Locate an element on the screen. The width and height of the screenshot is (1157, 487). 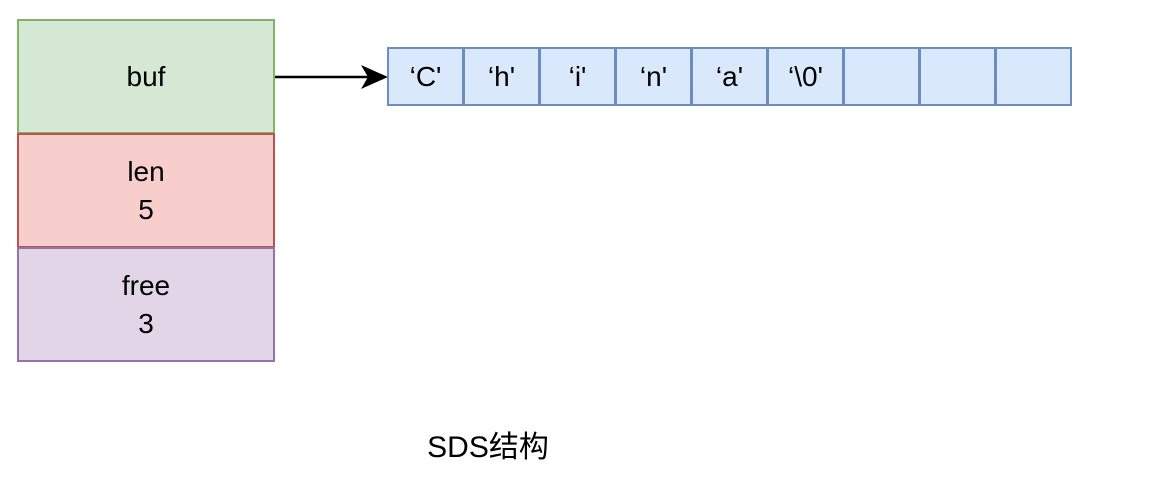
pointer-arrow is located at coordinates (331, 77).